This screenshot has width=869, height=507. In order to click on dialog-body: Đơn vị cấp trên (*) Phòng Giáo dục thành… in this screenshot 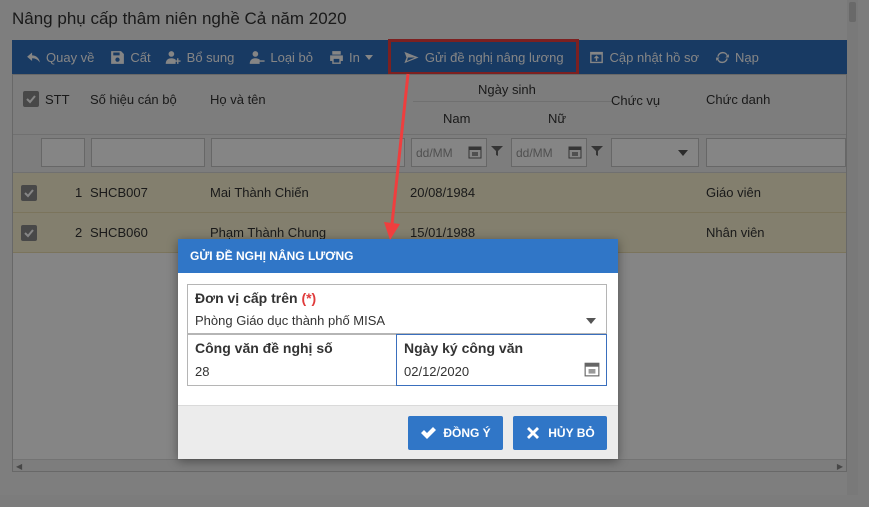, I will do `click(398, 339)`.